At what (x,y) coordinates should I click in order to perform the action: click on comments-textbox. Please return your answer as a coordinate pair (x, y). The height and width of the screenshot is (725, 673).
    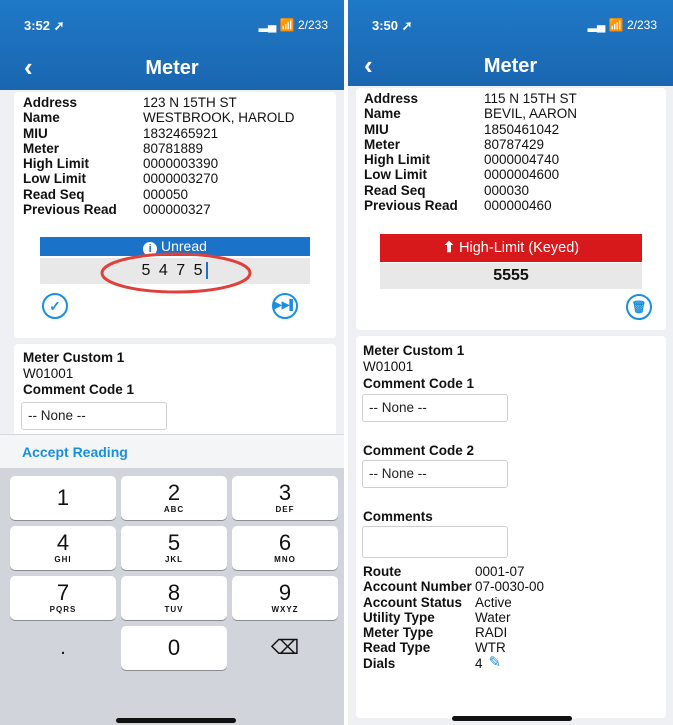
    Looking at the image, I should click on (435, 542).